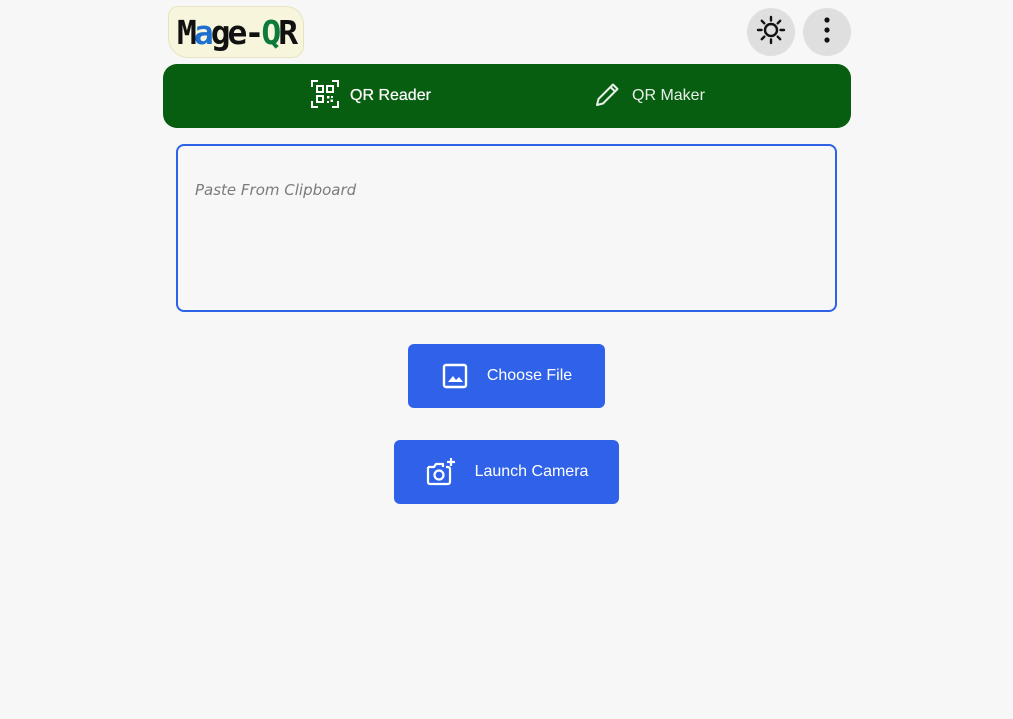 This screenshot has width=1013, height=719. I want to click on more-vert-icon, so click(827, 32).